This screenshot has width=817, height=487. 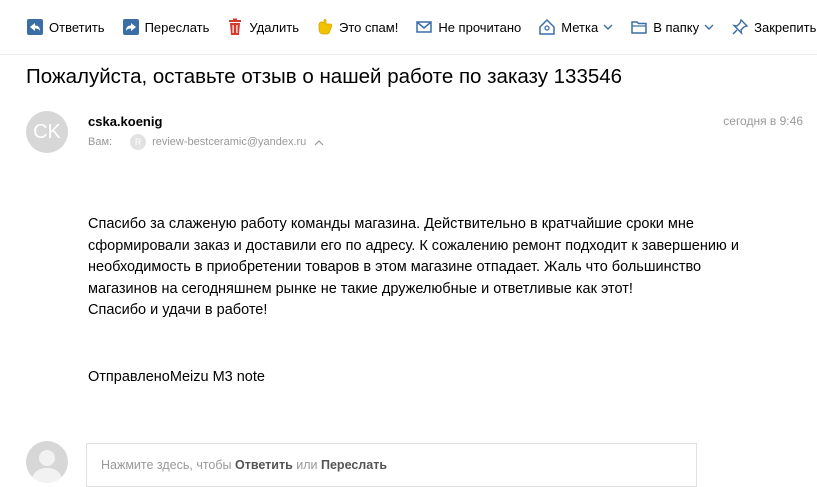 What do you see at coordinates (424, 27) in the screenshot?
I see `envelope-icon` at bounding box center [424, 27].